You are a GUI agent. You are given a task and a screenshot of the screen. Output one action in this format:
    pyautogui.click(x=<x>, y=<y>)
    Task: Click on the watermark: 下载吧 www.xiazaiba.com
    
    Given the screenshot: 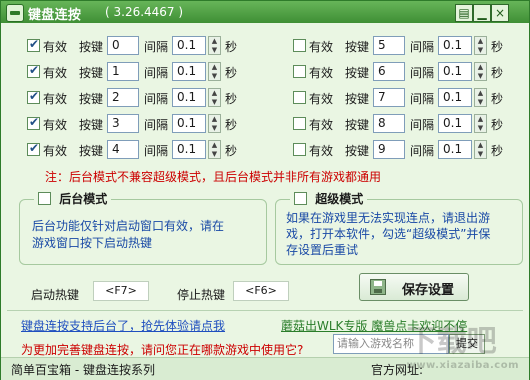 What is the action you would take?
    pyautogui.click(x=463, y=343)
    